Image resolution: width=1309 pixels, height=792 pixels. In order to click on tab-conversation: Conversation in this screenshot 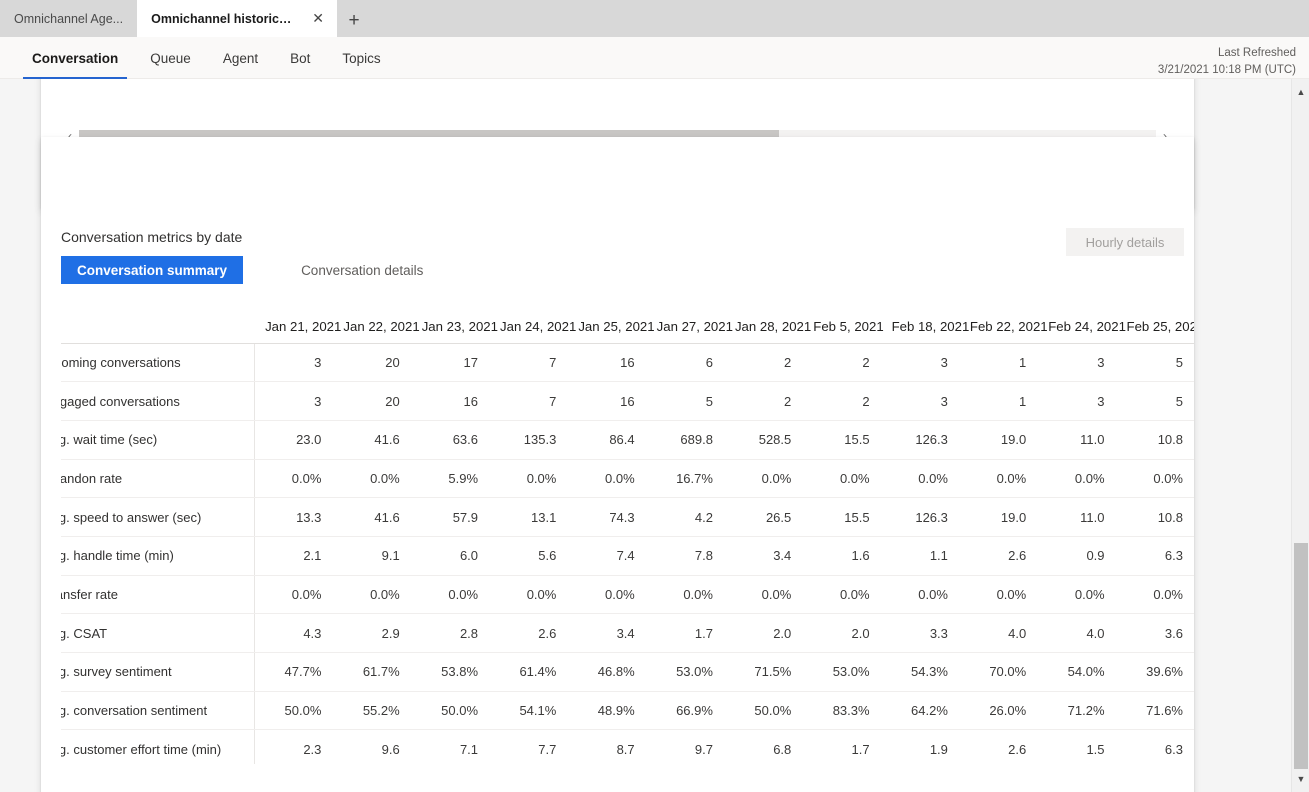, I will do `click(75, 58)`.